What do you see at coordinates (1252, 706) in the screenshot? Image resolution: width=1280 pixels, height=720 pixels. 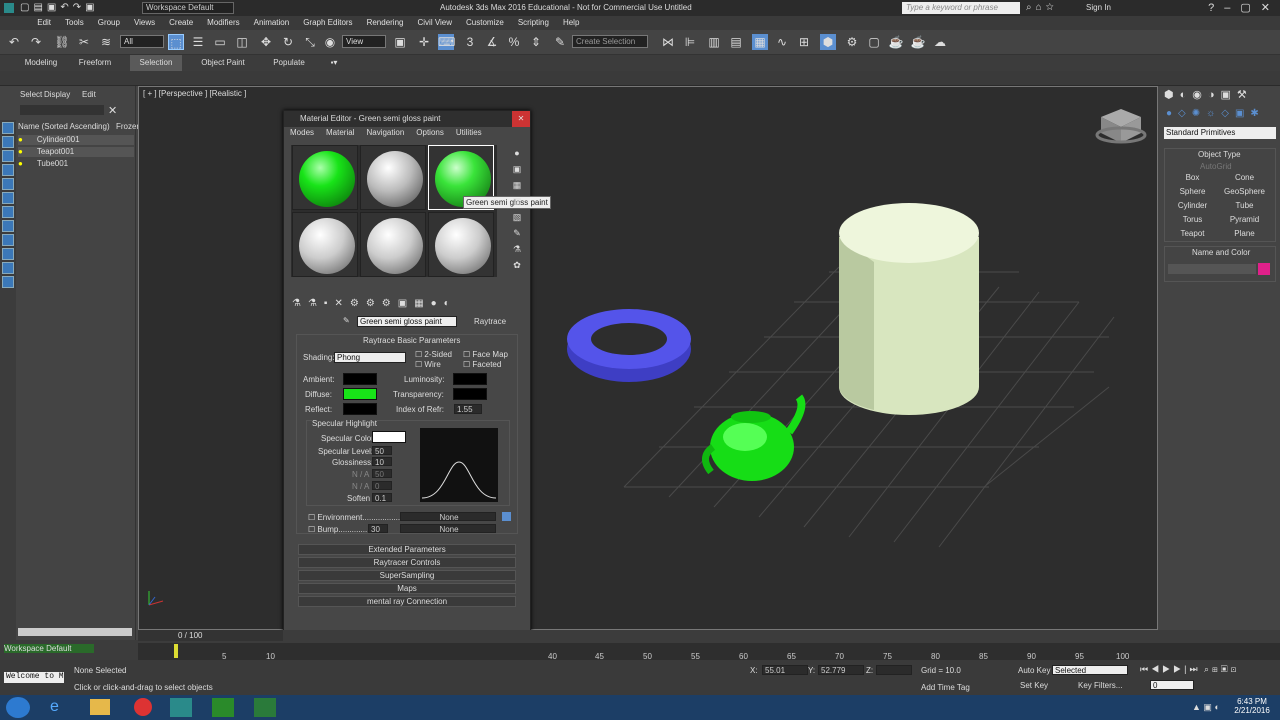 I see `clock: 6:43 PM 2/21/2016` at bounding box center [1252, 706].